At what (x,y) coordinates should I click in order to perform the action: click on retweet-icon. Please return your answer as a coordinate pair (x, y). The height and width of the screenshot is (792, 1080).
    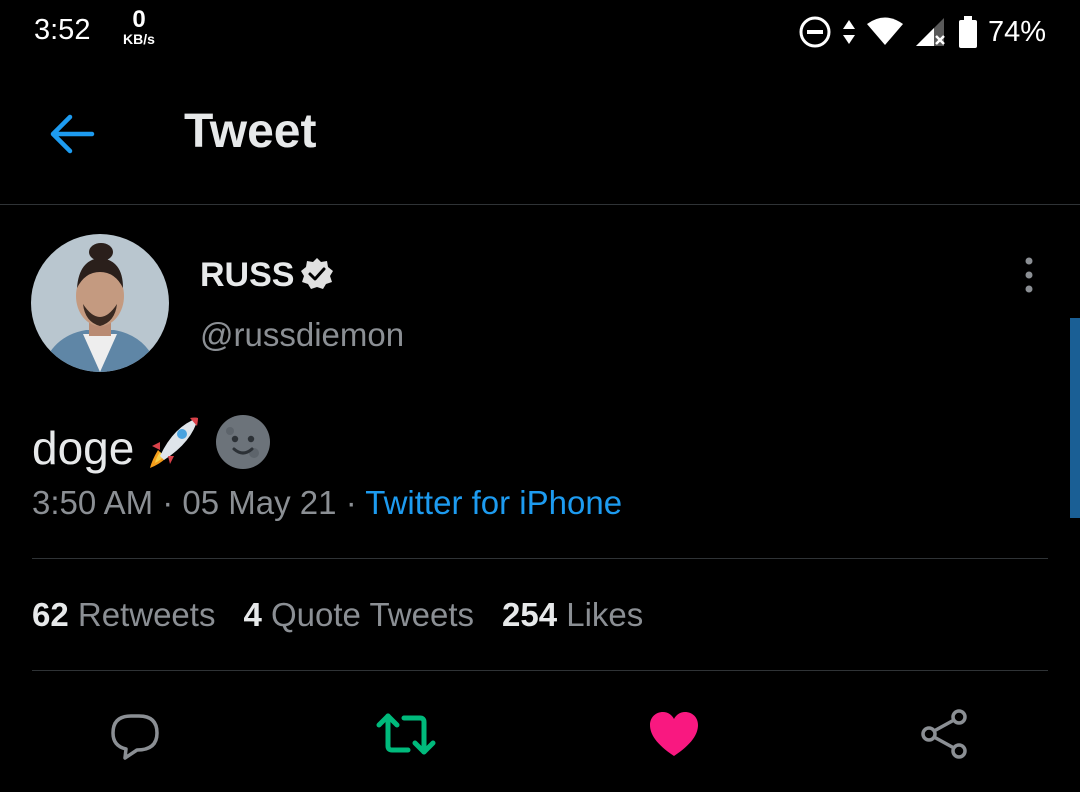
    Looking at the image, I should click on (406, 734).